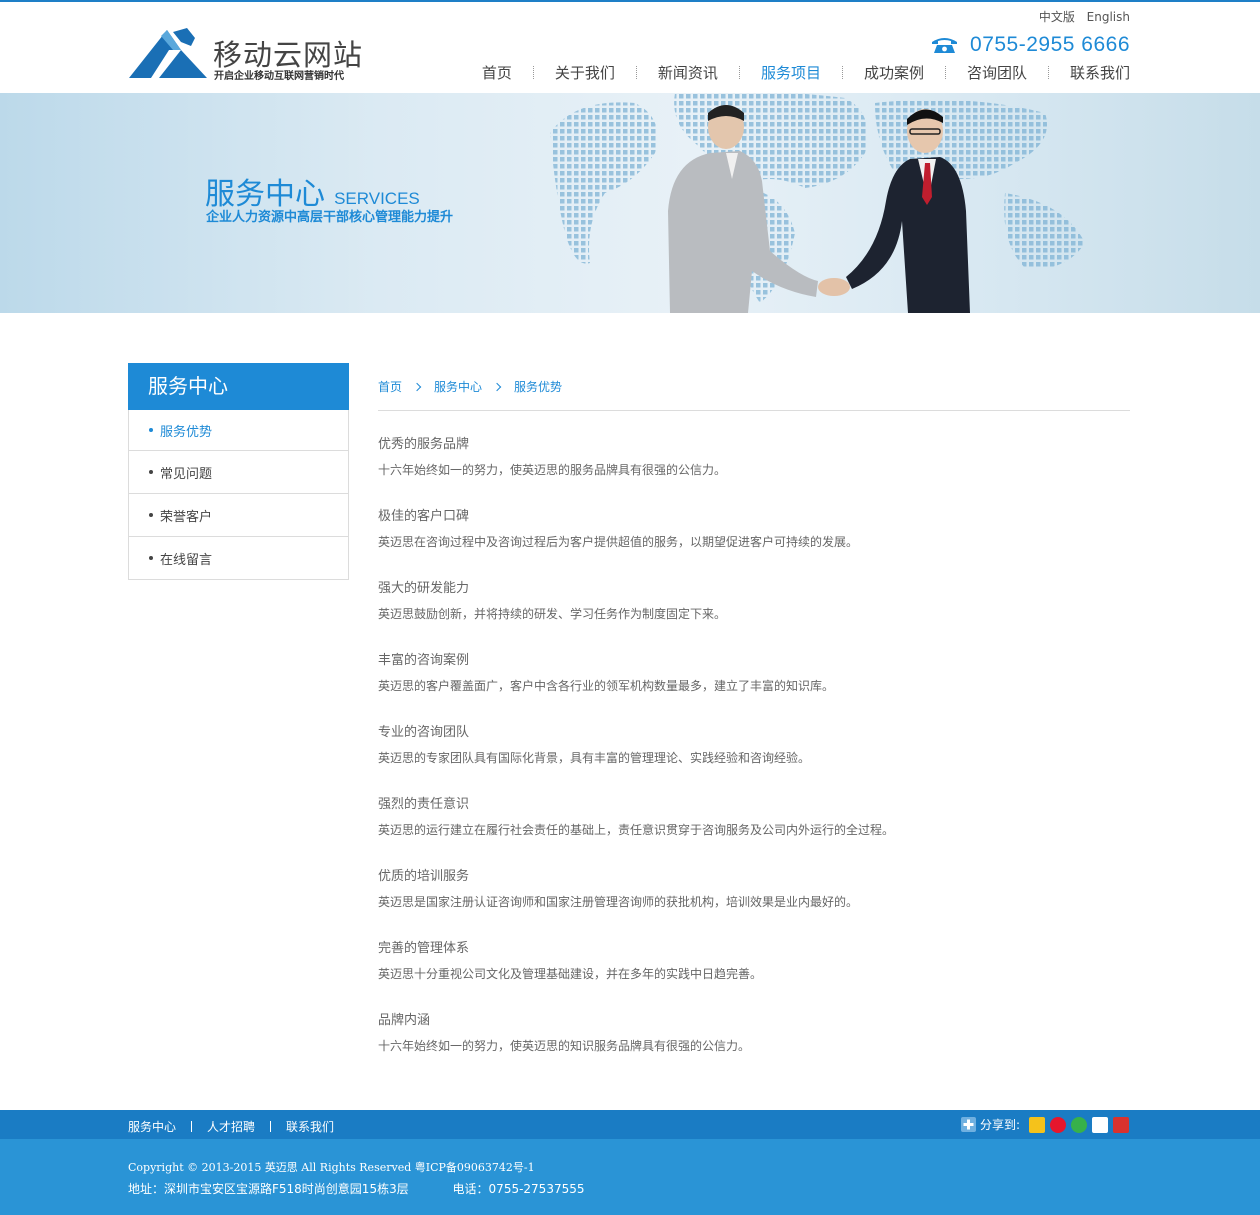 The width and height of the screenshot is (1260, 1215). What do you see at coordinates (458, 386) in the screenshot?
I see `breadcrumb-services: 服务中心` at bounding box center [458, 386].